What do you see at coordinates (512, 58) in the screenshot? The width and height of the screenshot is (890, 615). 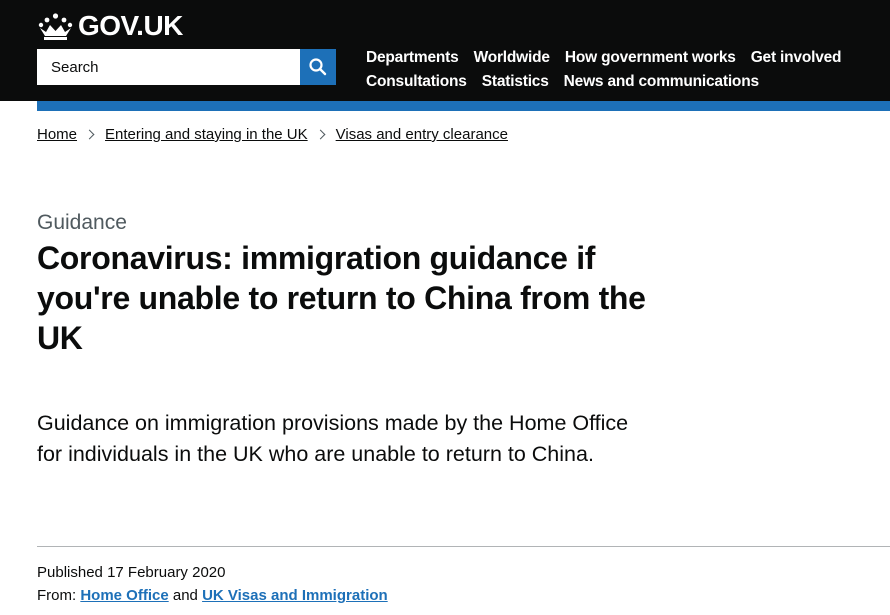 I see `nav-link-worldwide: Worldwide` at bounding box center [512, 58].